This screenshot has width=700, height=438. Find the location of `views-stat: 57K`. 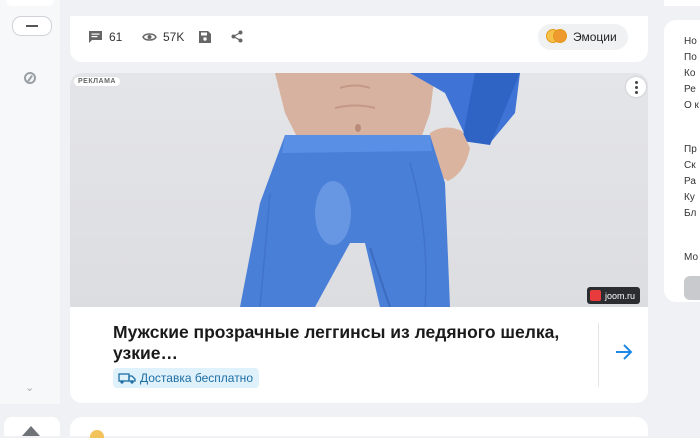

views-stat: 57K is located at coordinates (163, 37).